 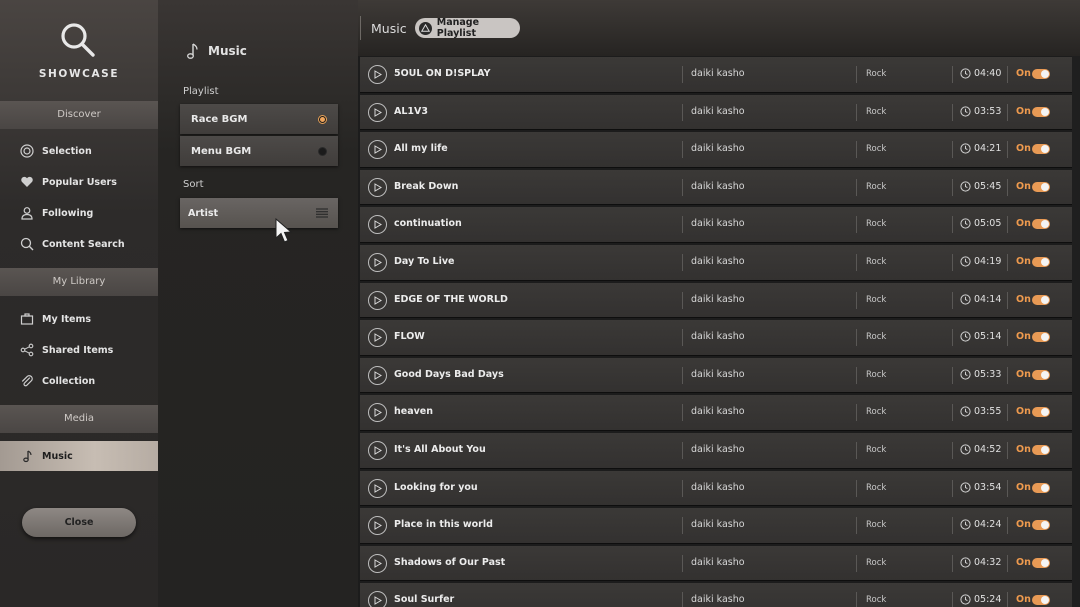 What do you see at coordinates (988, 149) in the screenshot?
I see `track-duration: 04:21` at bounding box center [988, 149].